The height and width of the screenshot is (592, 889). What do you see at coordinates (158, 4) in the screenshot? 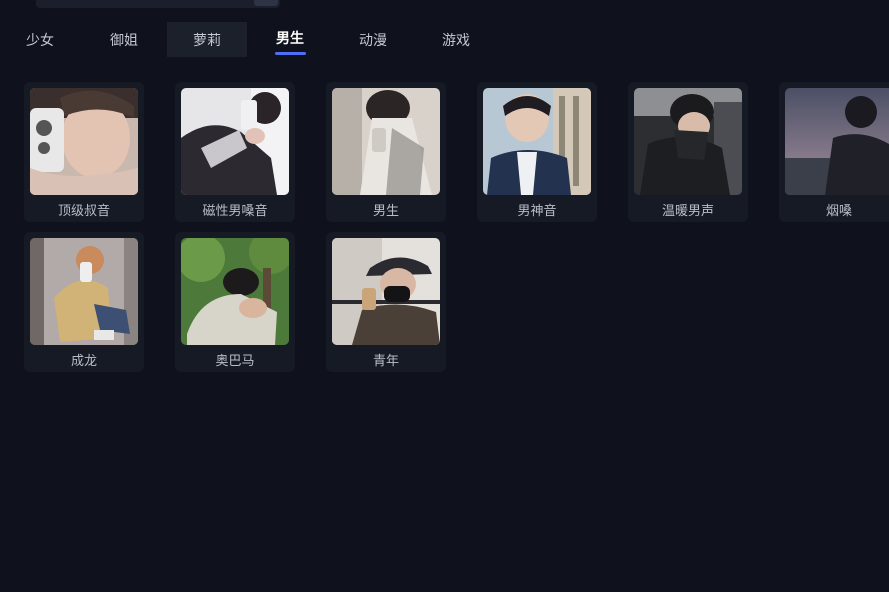
I see `search-bar` at bounding box center [158, 4].